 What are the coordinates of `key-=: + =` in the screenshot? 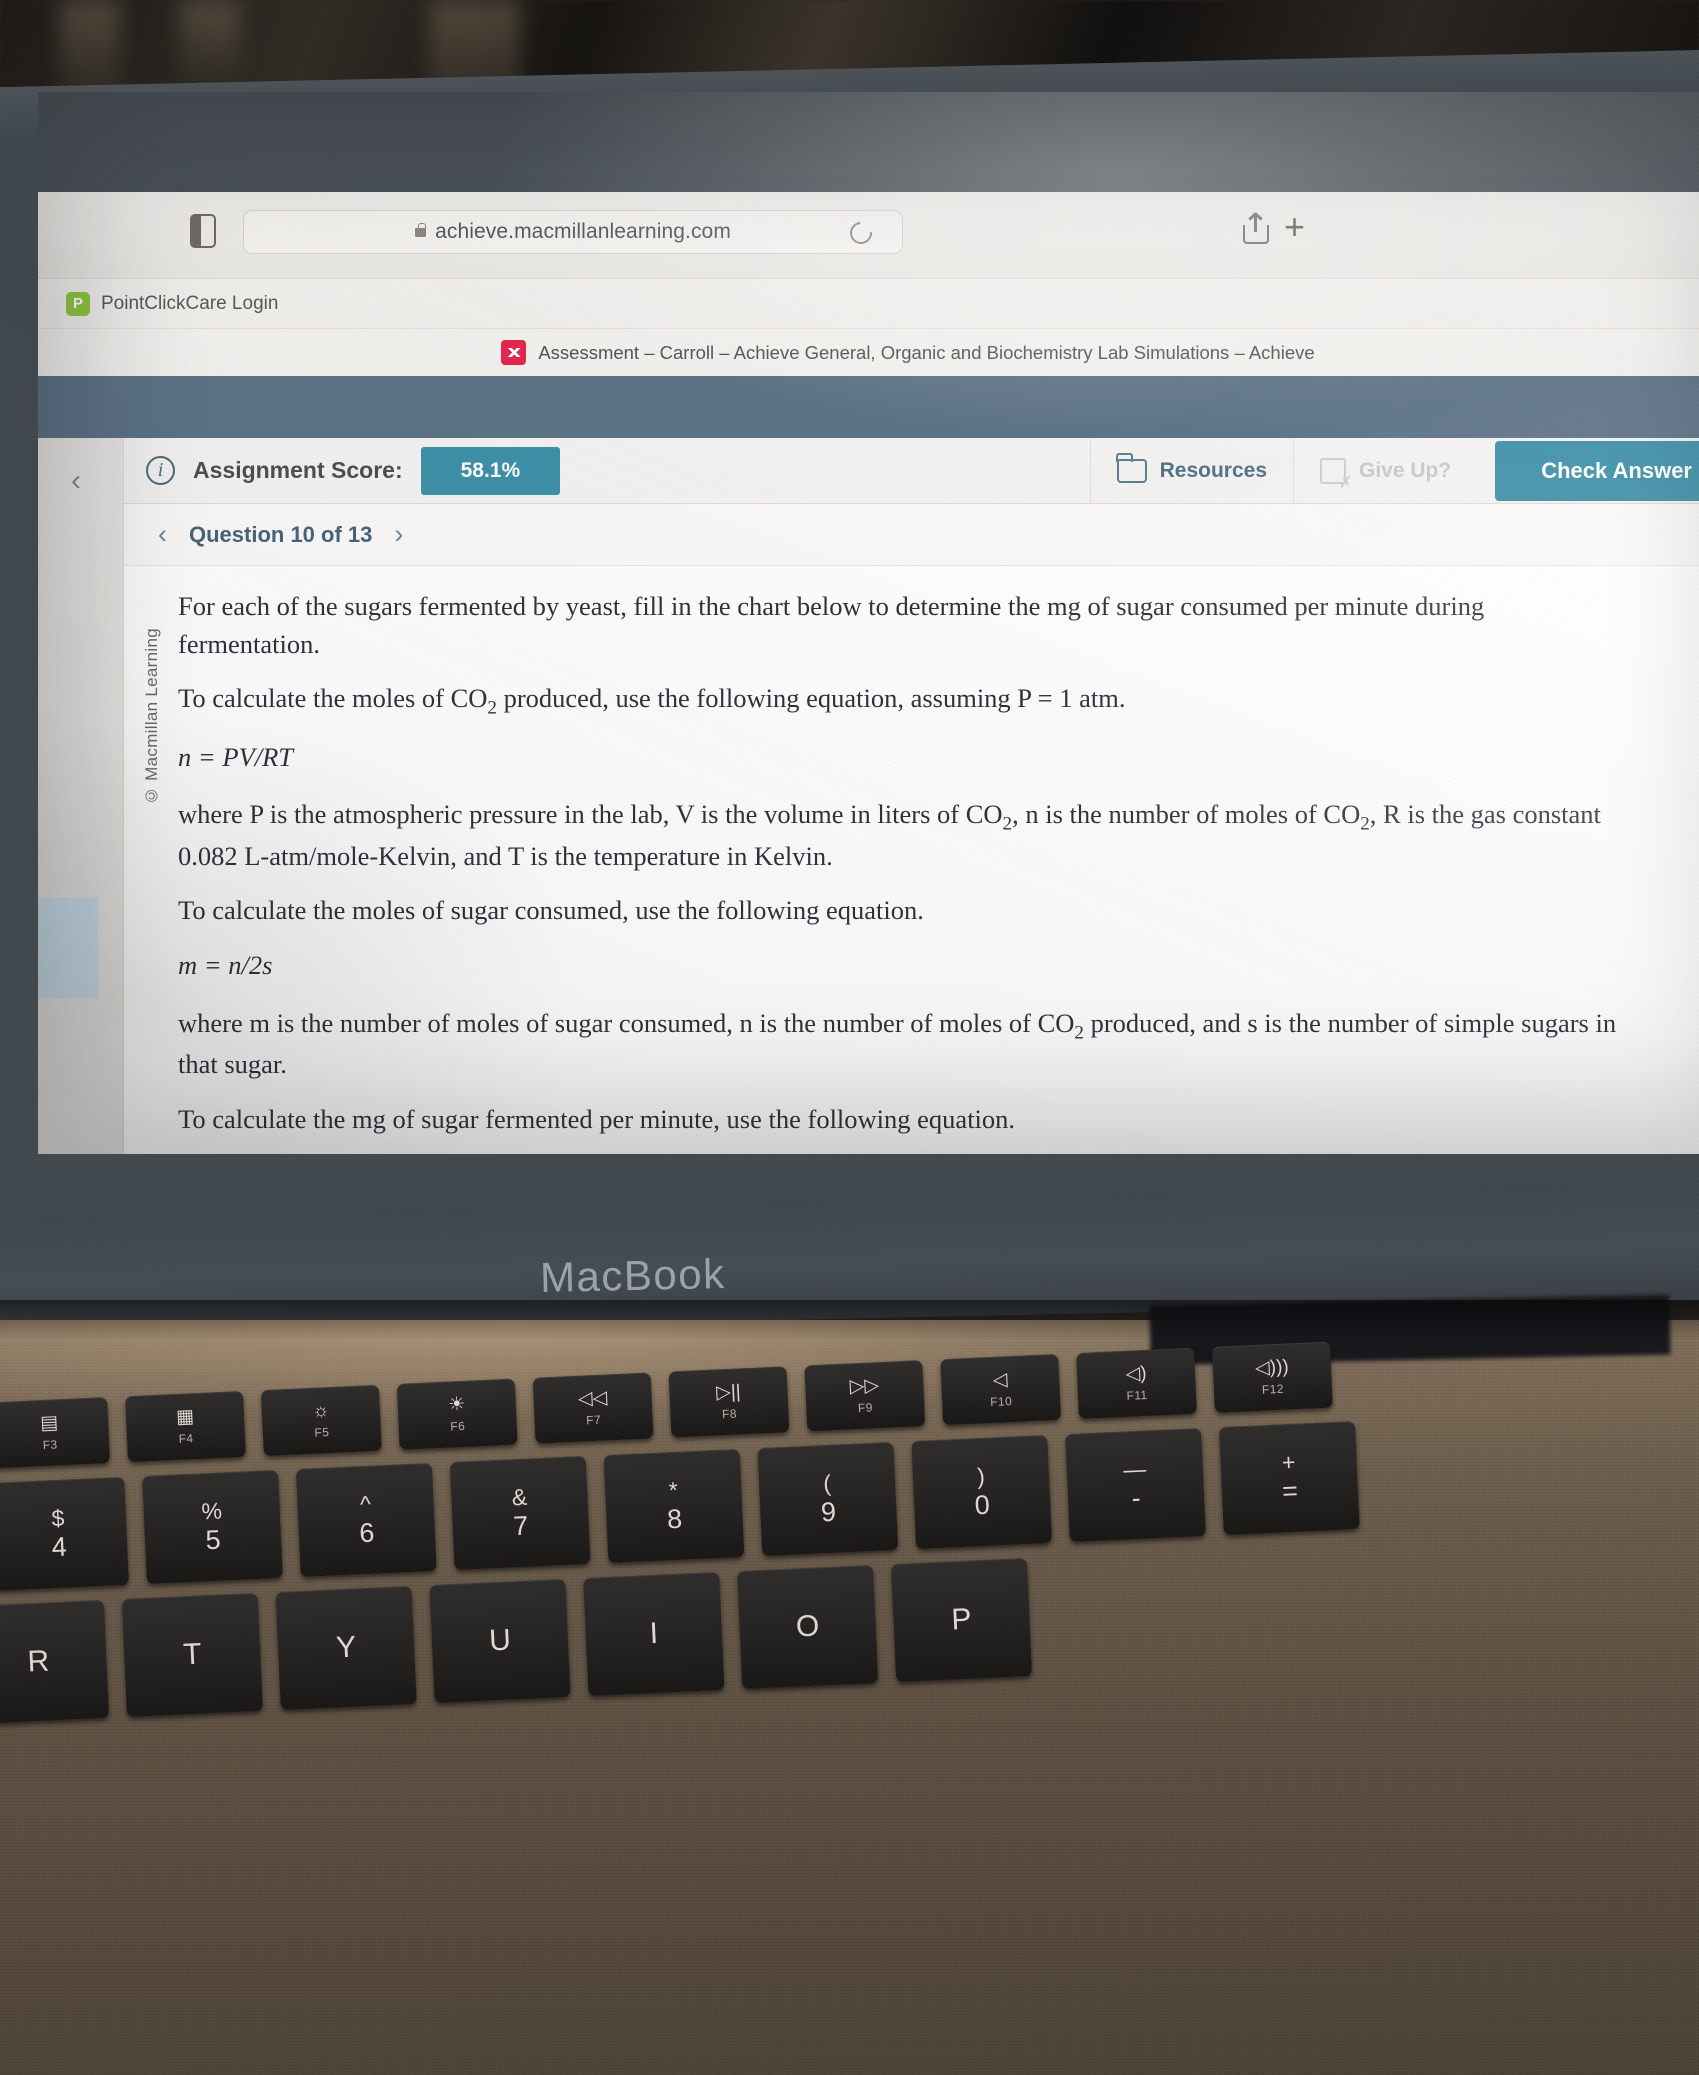 It's located at (1289, 1478).